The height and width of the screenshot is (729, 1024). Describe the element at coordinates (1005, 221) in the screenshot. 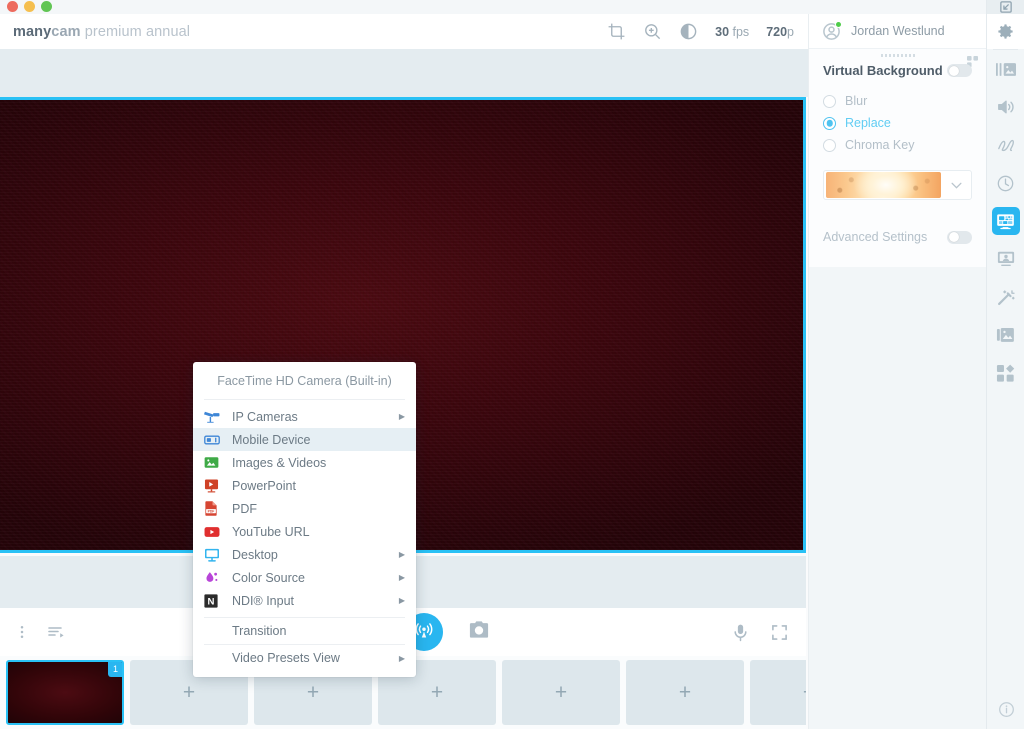

I see `virtual-background-icon` at that location.